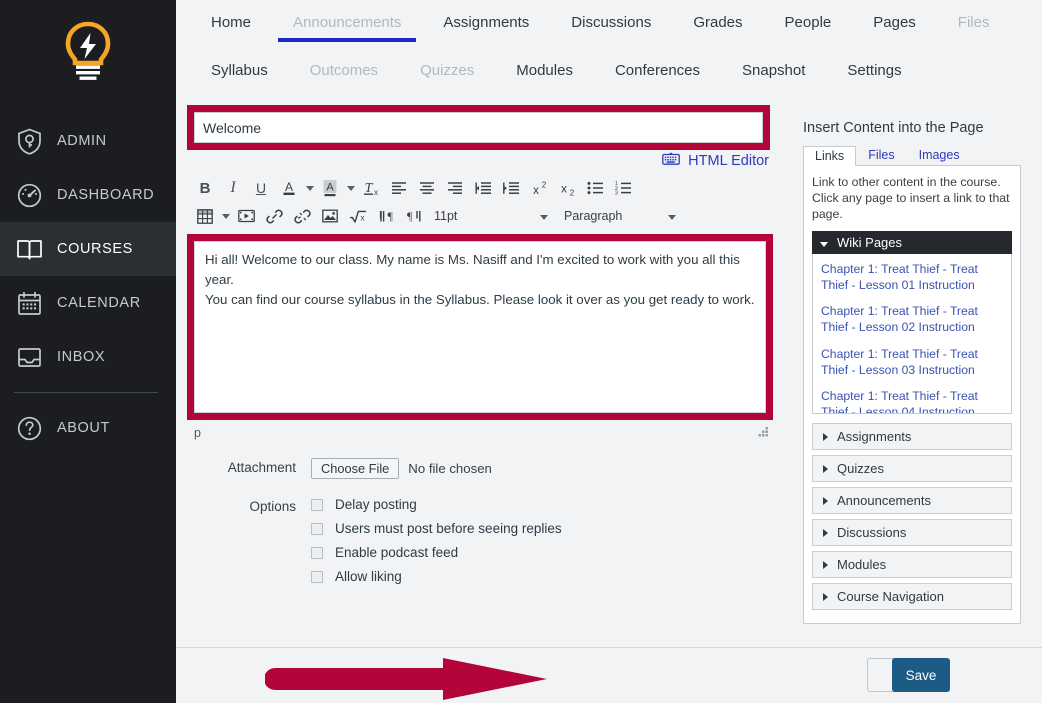  I want to click on wiki-pages-header: Wiki Pages, so click(912, 242).